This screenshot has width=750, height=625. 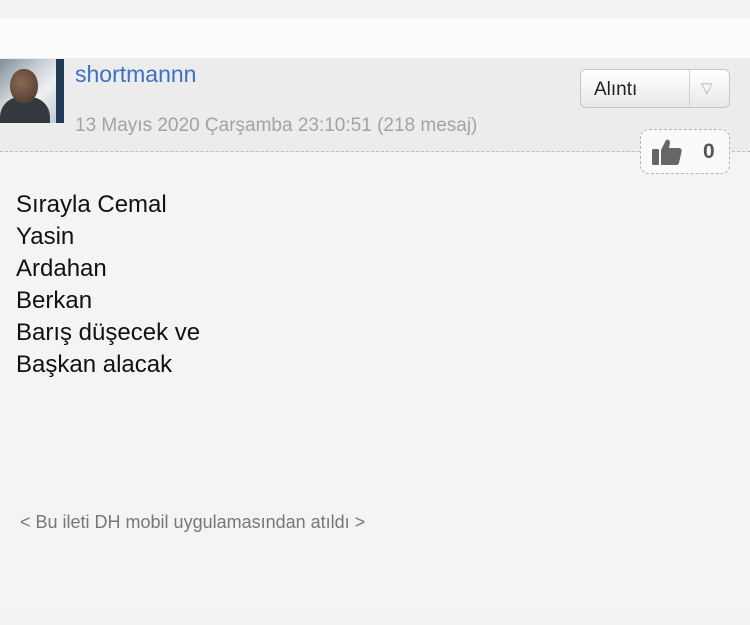 I want to click on chevron-down-icon: ▽, so click(x=707, y=88).